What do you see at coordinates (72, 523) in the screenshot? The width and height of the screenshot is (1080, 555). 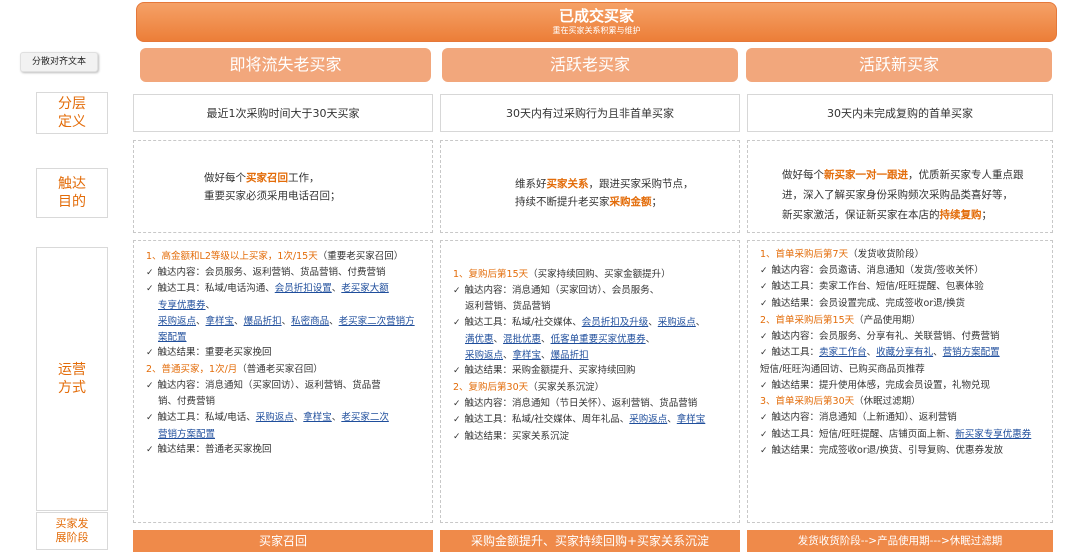 I see `row-label-stage-line1: 买家发` at bounding box center [72, 523].